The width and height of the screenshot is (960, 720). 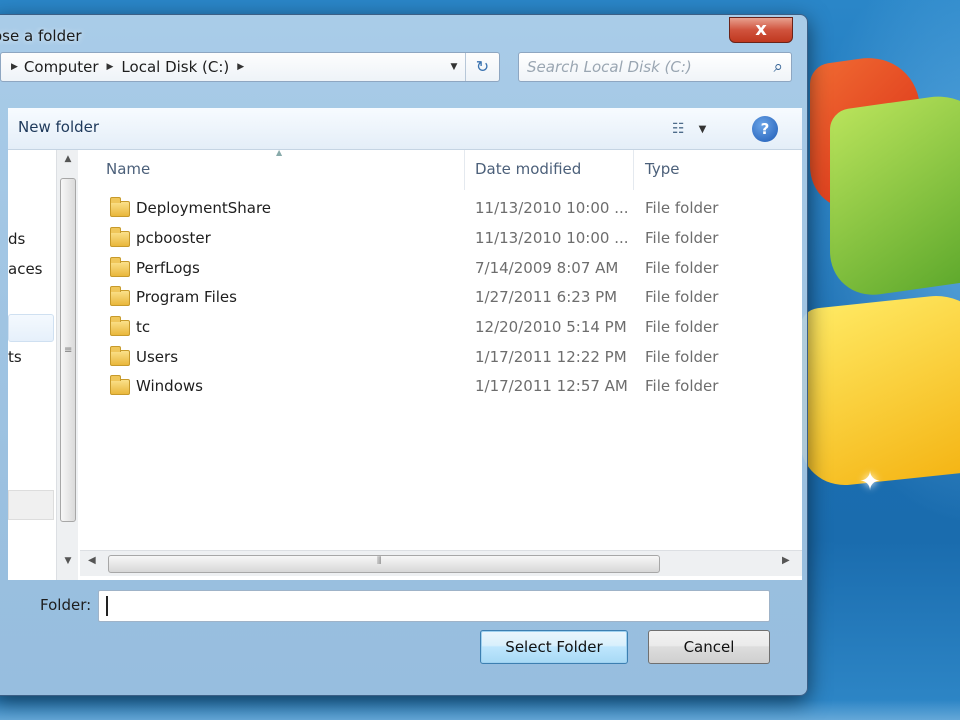 I want to click on horizontal-scrollbar: ◀ ⦀ ▶, so click(x=441, y=563).